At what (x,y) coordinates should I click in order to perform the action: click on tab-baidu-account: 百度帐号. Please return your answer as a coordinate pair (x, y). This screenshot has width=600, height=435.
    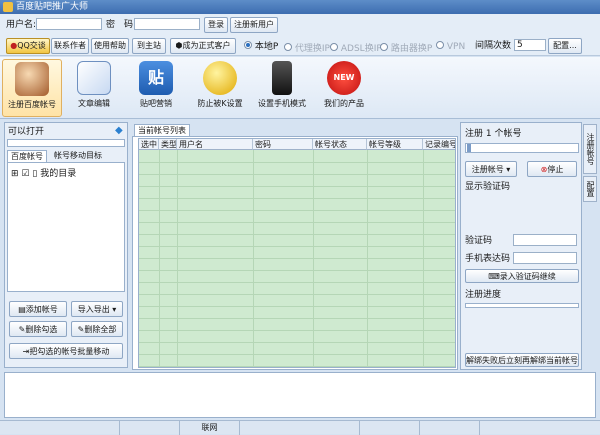
    Looking at the image, I should click on (27, 156).